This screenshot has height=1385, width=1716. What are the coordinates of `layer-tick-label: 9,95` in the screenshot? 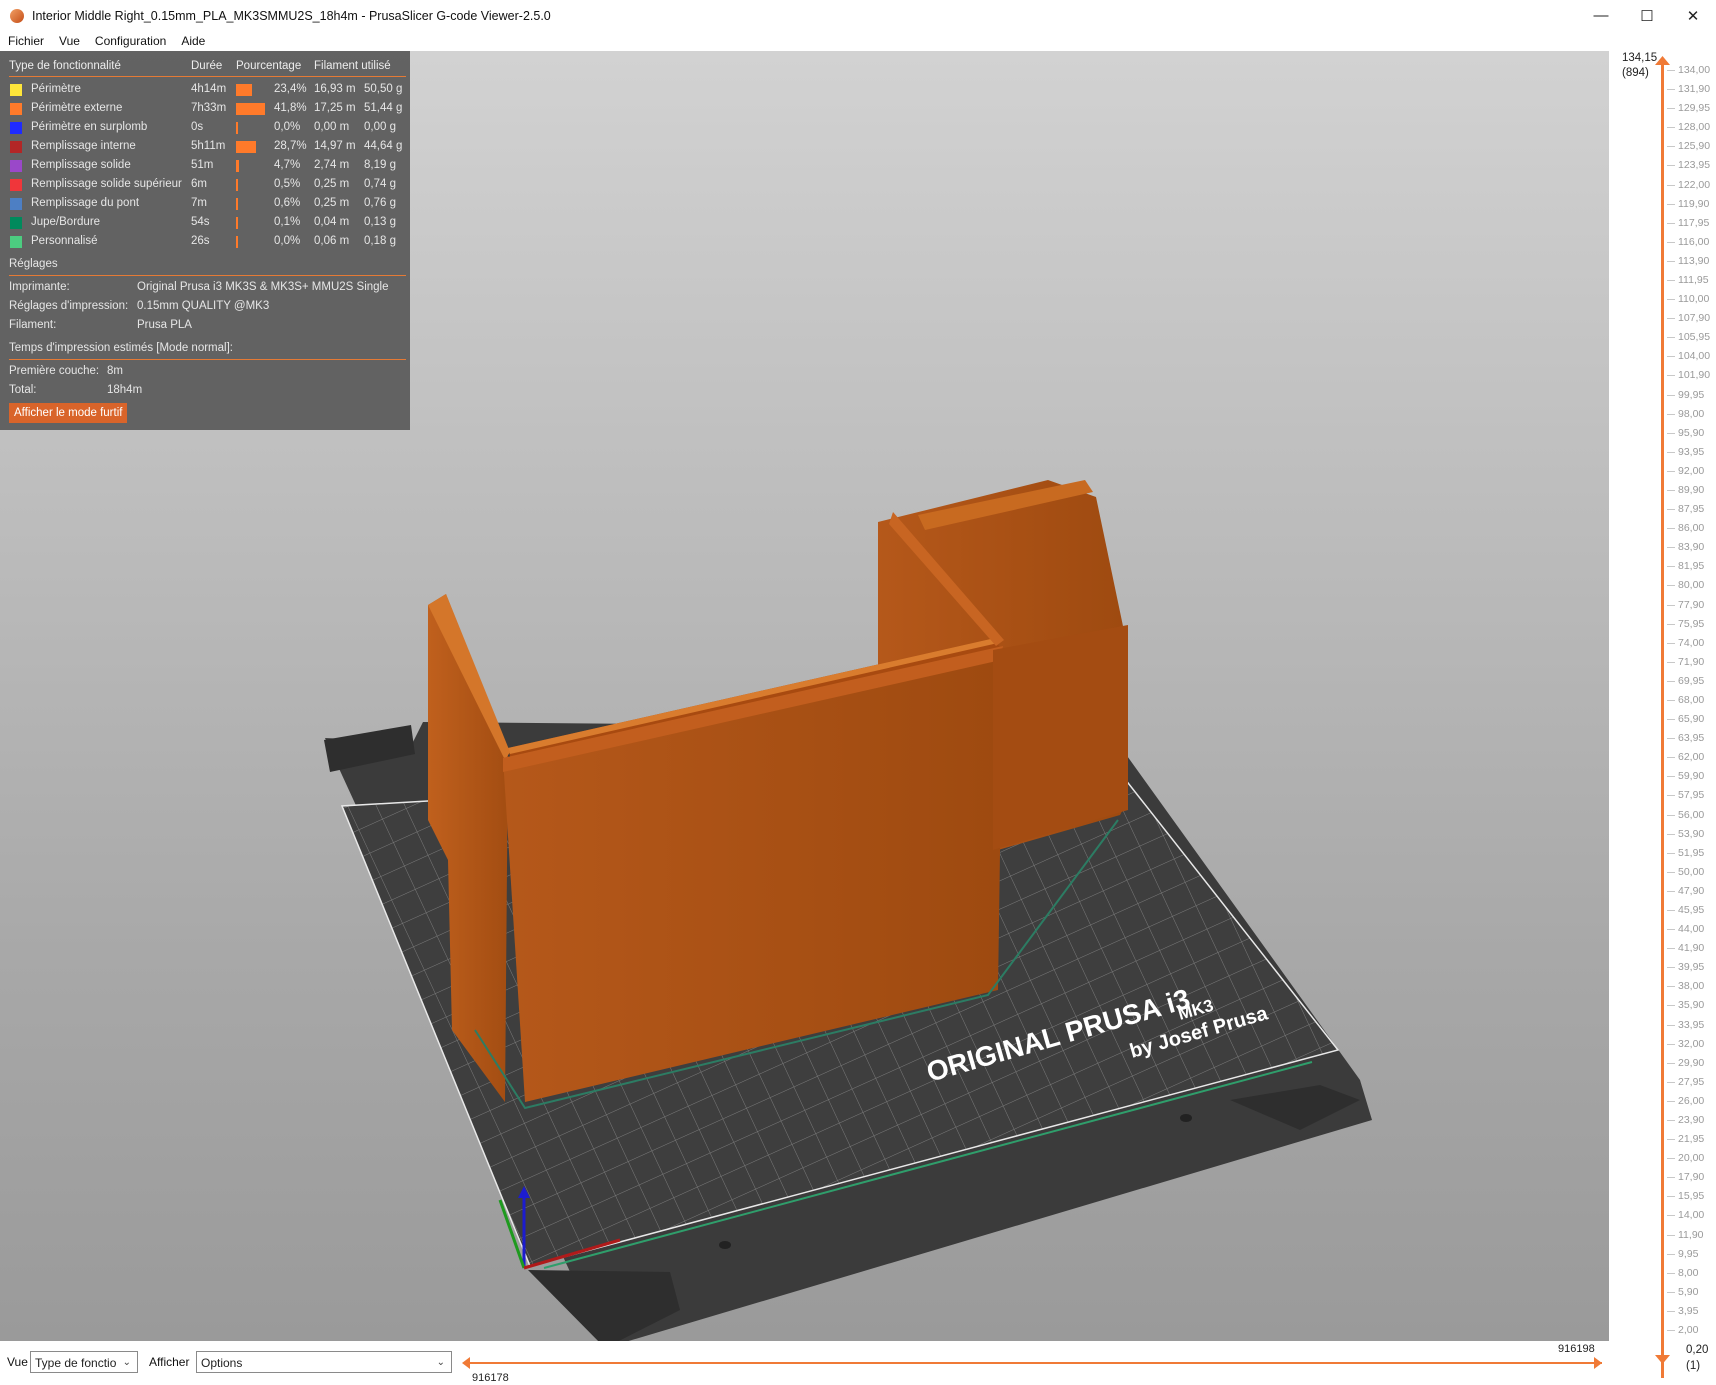 It's located at (1688, 1253).